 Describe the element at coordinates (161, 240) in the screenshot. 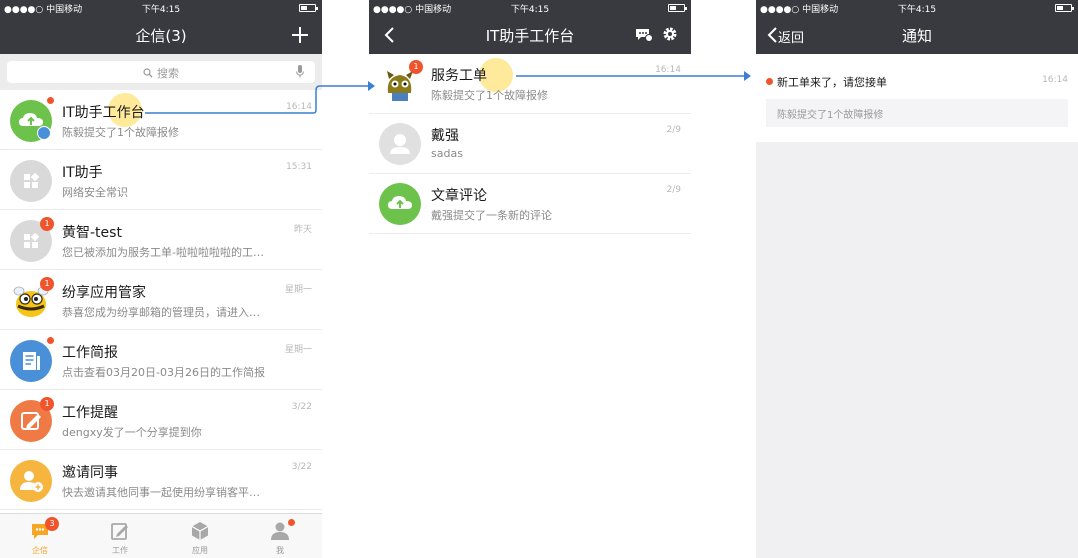

I see `conversation-row-huangzhi: 1 黄智-test 您已被添加为服务工单-啦啦啦啦啦的工… 昨天` at that location.